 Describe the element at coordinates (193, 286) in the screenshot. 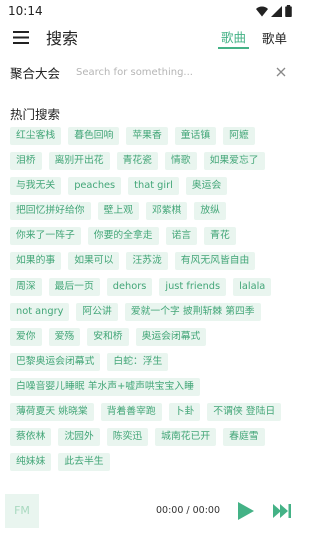

I see `hot-search-tag: just friends` at that location.